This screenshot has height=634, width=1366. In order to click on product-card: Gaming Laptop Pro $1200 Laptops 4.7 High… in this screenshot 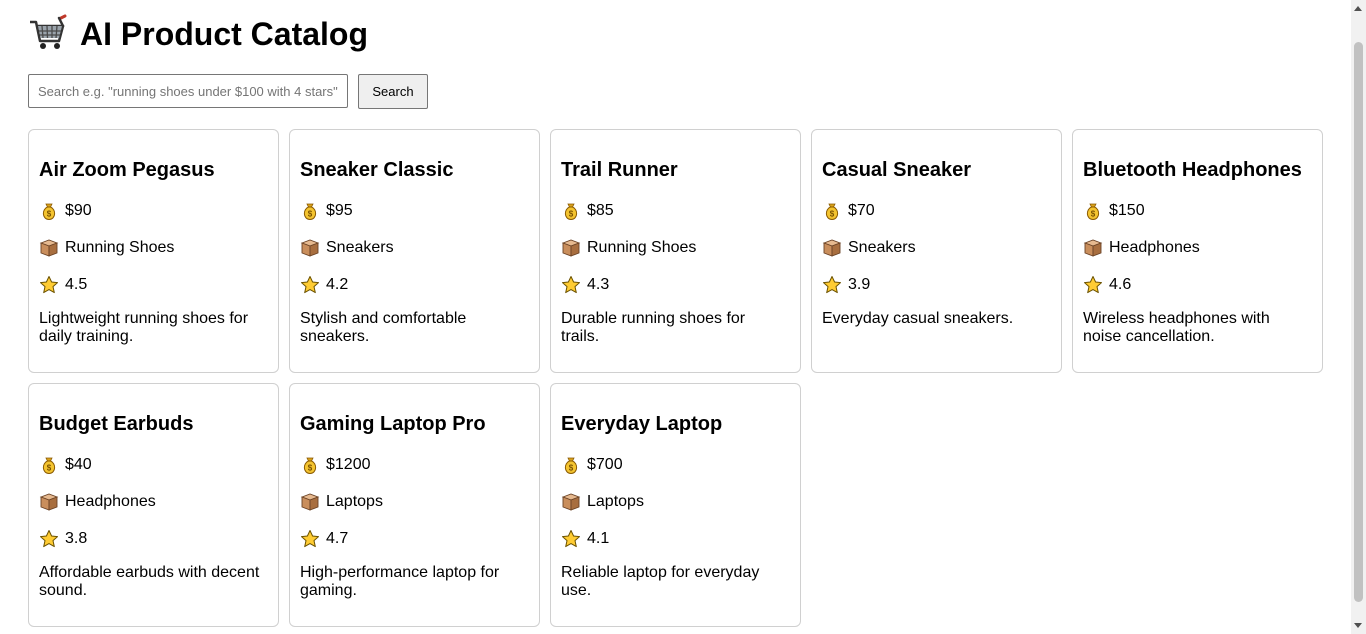, I will do `click(414, 505)`.